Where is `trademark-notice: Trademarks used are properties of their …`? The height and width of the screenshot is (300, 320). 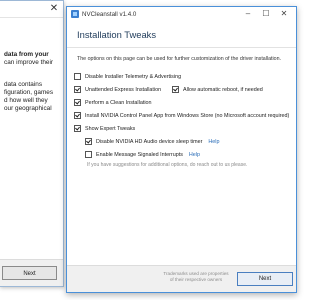
trademark-notice: Trademarks used are properties of their … is located at coordinates (196, 276).